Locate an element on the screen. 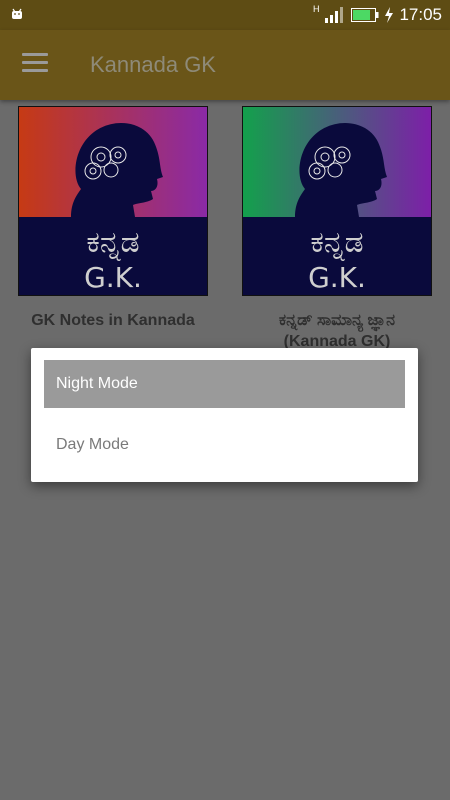 This screenshot has width=450, height=800. card-label: GK Notes in Kannada is located at coordinates (113, 320).